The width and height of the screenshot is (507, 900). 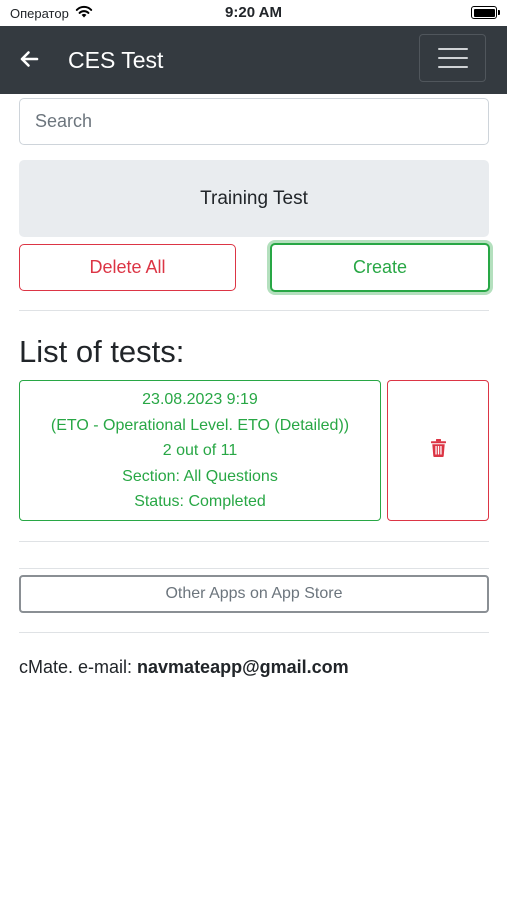 I want to click on delete-test-button, so click(x=438, y=450).